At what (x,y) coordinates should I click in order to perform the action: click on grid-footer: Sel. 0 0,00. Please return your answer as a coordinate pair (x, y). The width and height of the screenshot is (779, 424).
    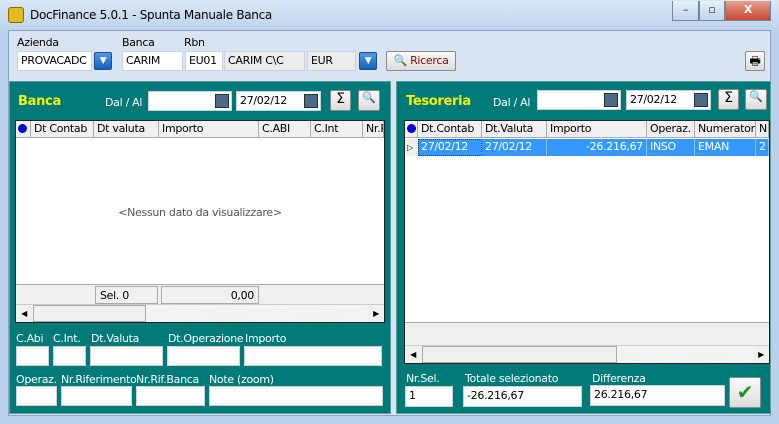
    Looking at the image, I should click on (200, 294).